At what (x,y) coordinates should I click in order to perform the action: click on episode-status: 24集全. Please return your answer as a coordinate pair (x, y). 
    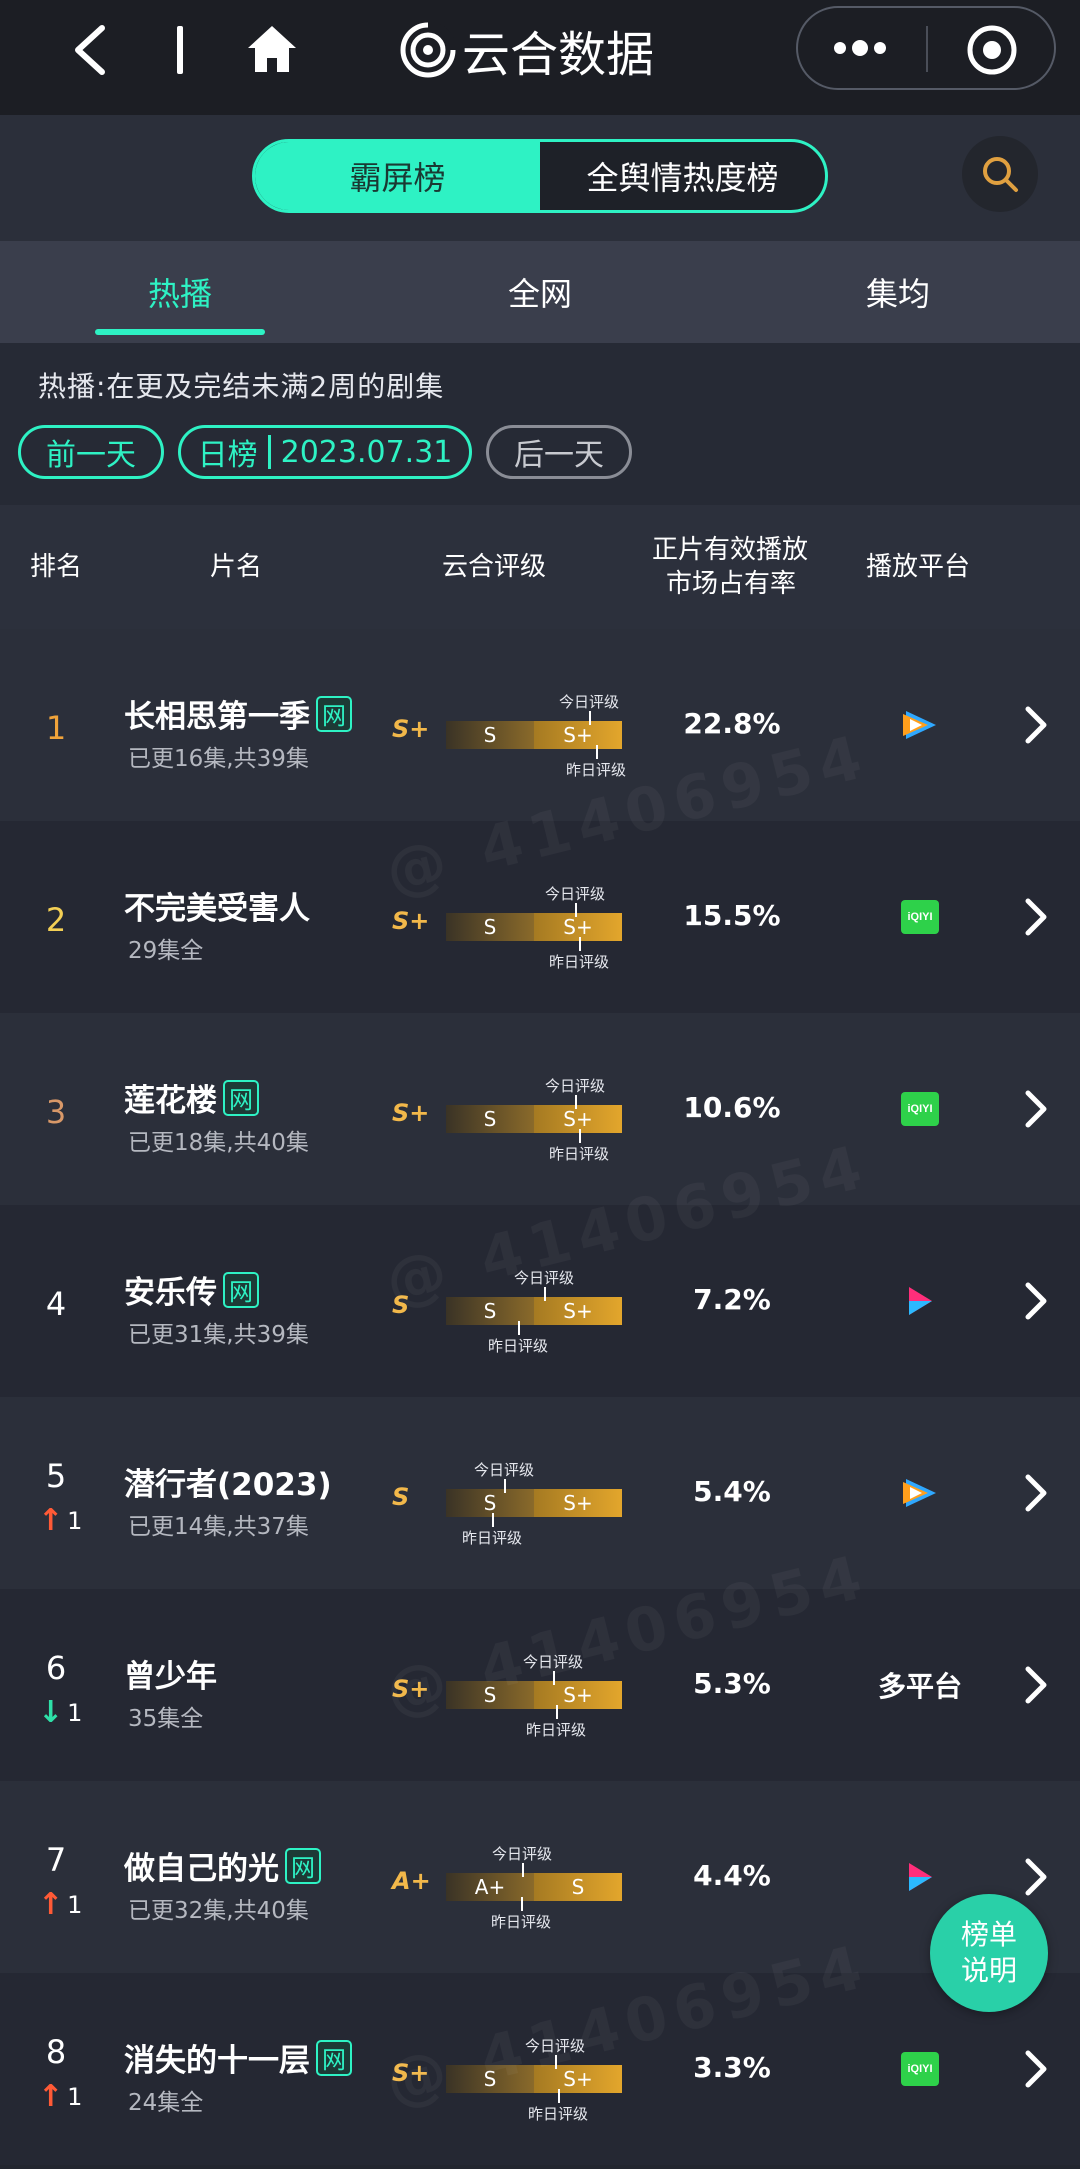
    Looking at the image, I should click on (166, 2103).